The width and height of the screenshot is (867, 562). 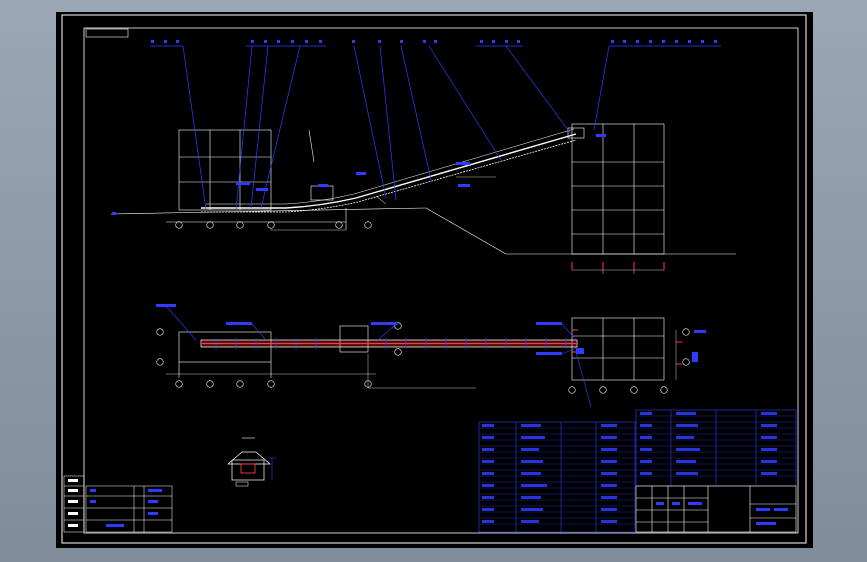 I want to click on plan-right-building, so click(x=618, y=349).